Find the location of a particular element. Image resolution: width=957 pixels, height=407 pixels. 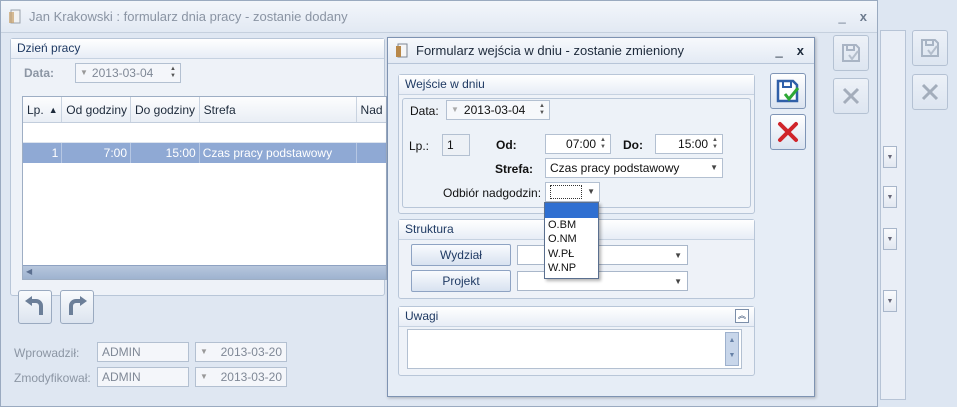

modified-user-field: ADMIN is located at coordinates (143, 377).